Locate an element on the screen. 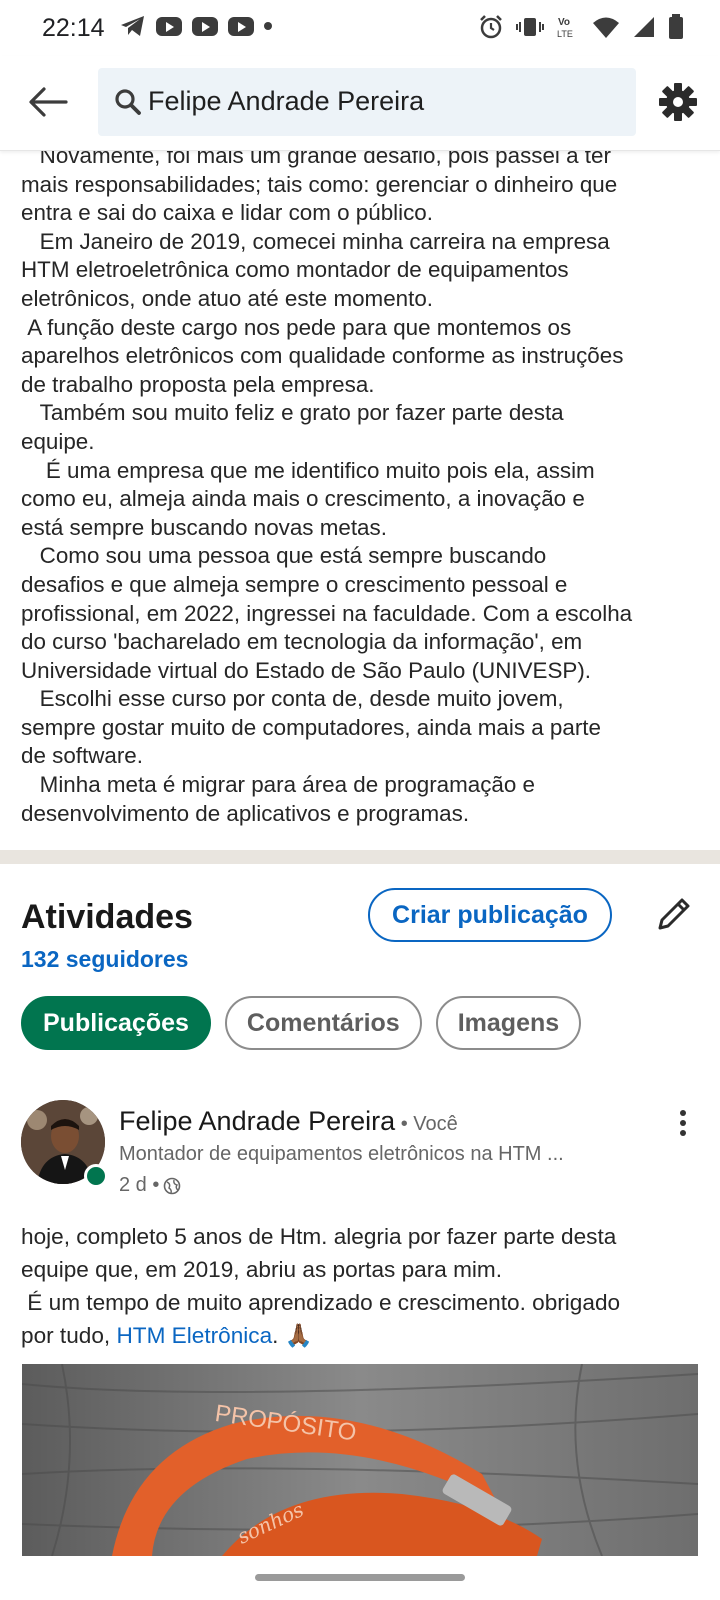 This screenshot has width=720, height=1600. settings-button is located at coordinates (678, 102).